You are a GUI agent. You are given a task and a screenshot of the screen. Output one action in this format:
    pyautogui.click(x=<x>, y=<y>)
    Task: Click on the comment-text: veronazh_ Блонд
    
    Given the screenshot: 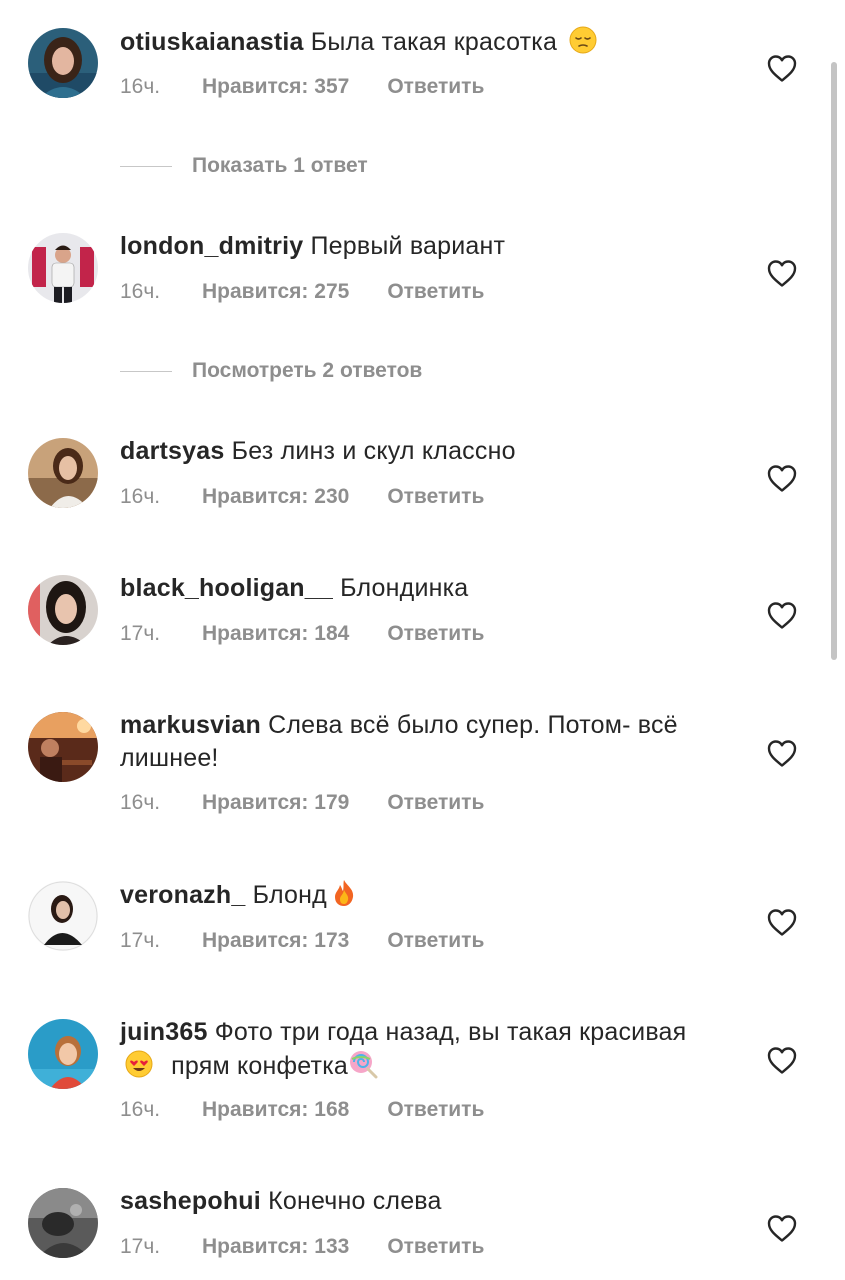 What is the action you would take?
    pyautogui.click(x=420, y=895)
    